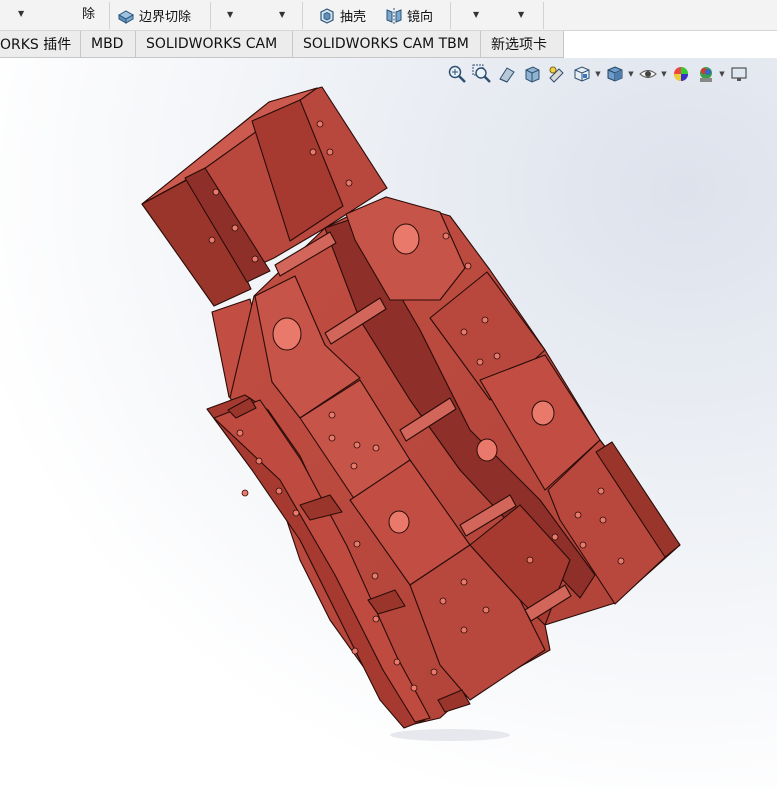 The width and height of the screenshot is (777, 789). Describe the element at coordinates (353, 17) in the screenshot. I see `shell-label: 抽壳` at that location.